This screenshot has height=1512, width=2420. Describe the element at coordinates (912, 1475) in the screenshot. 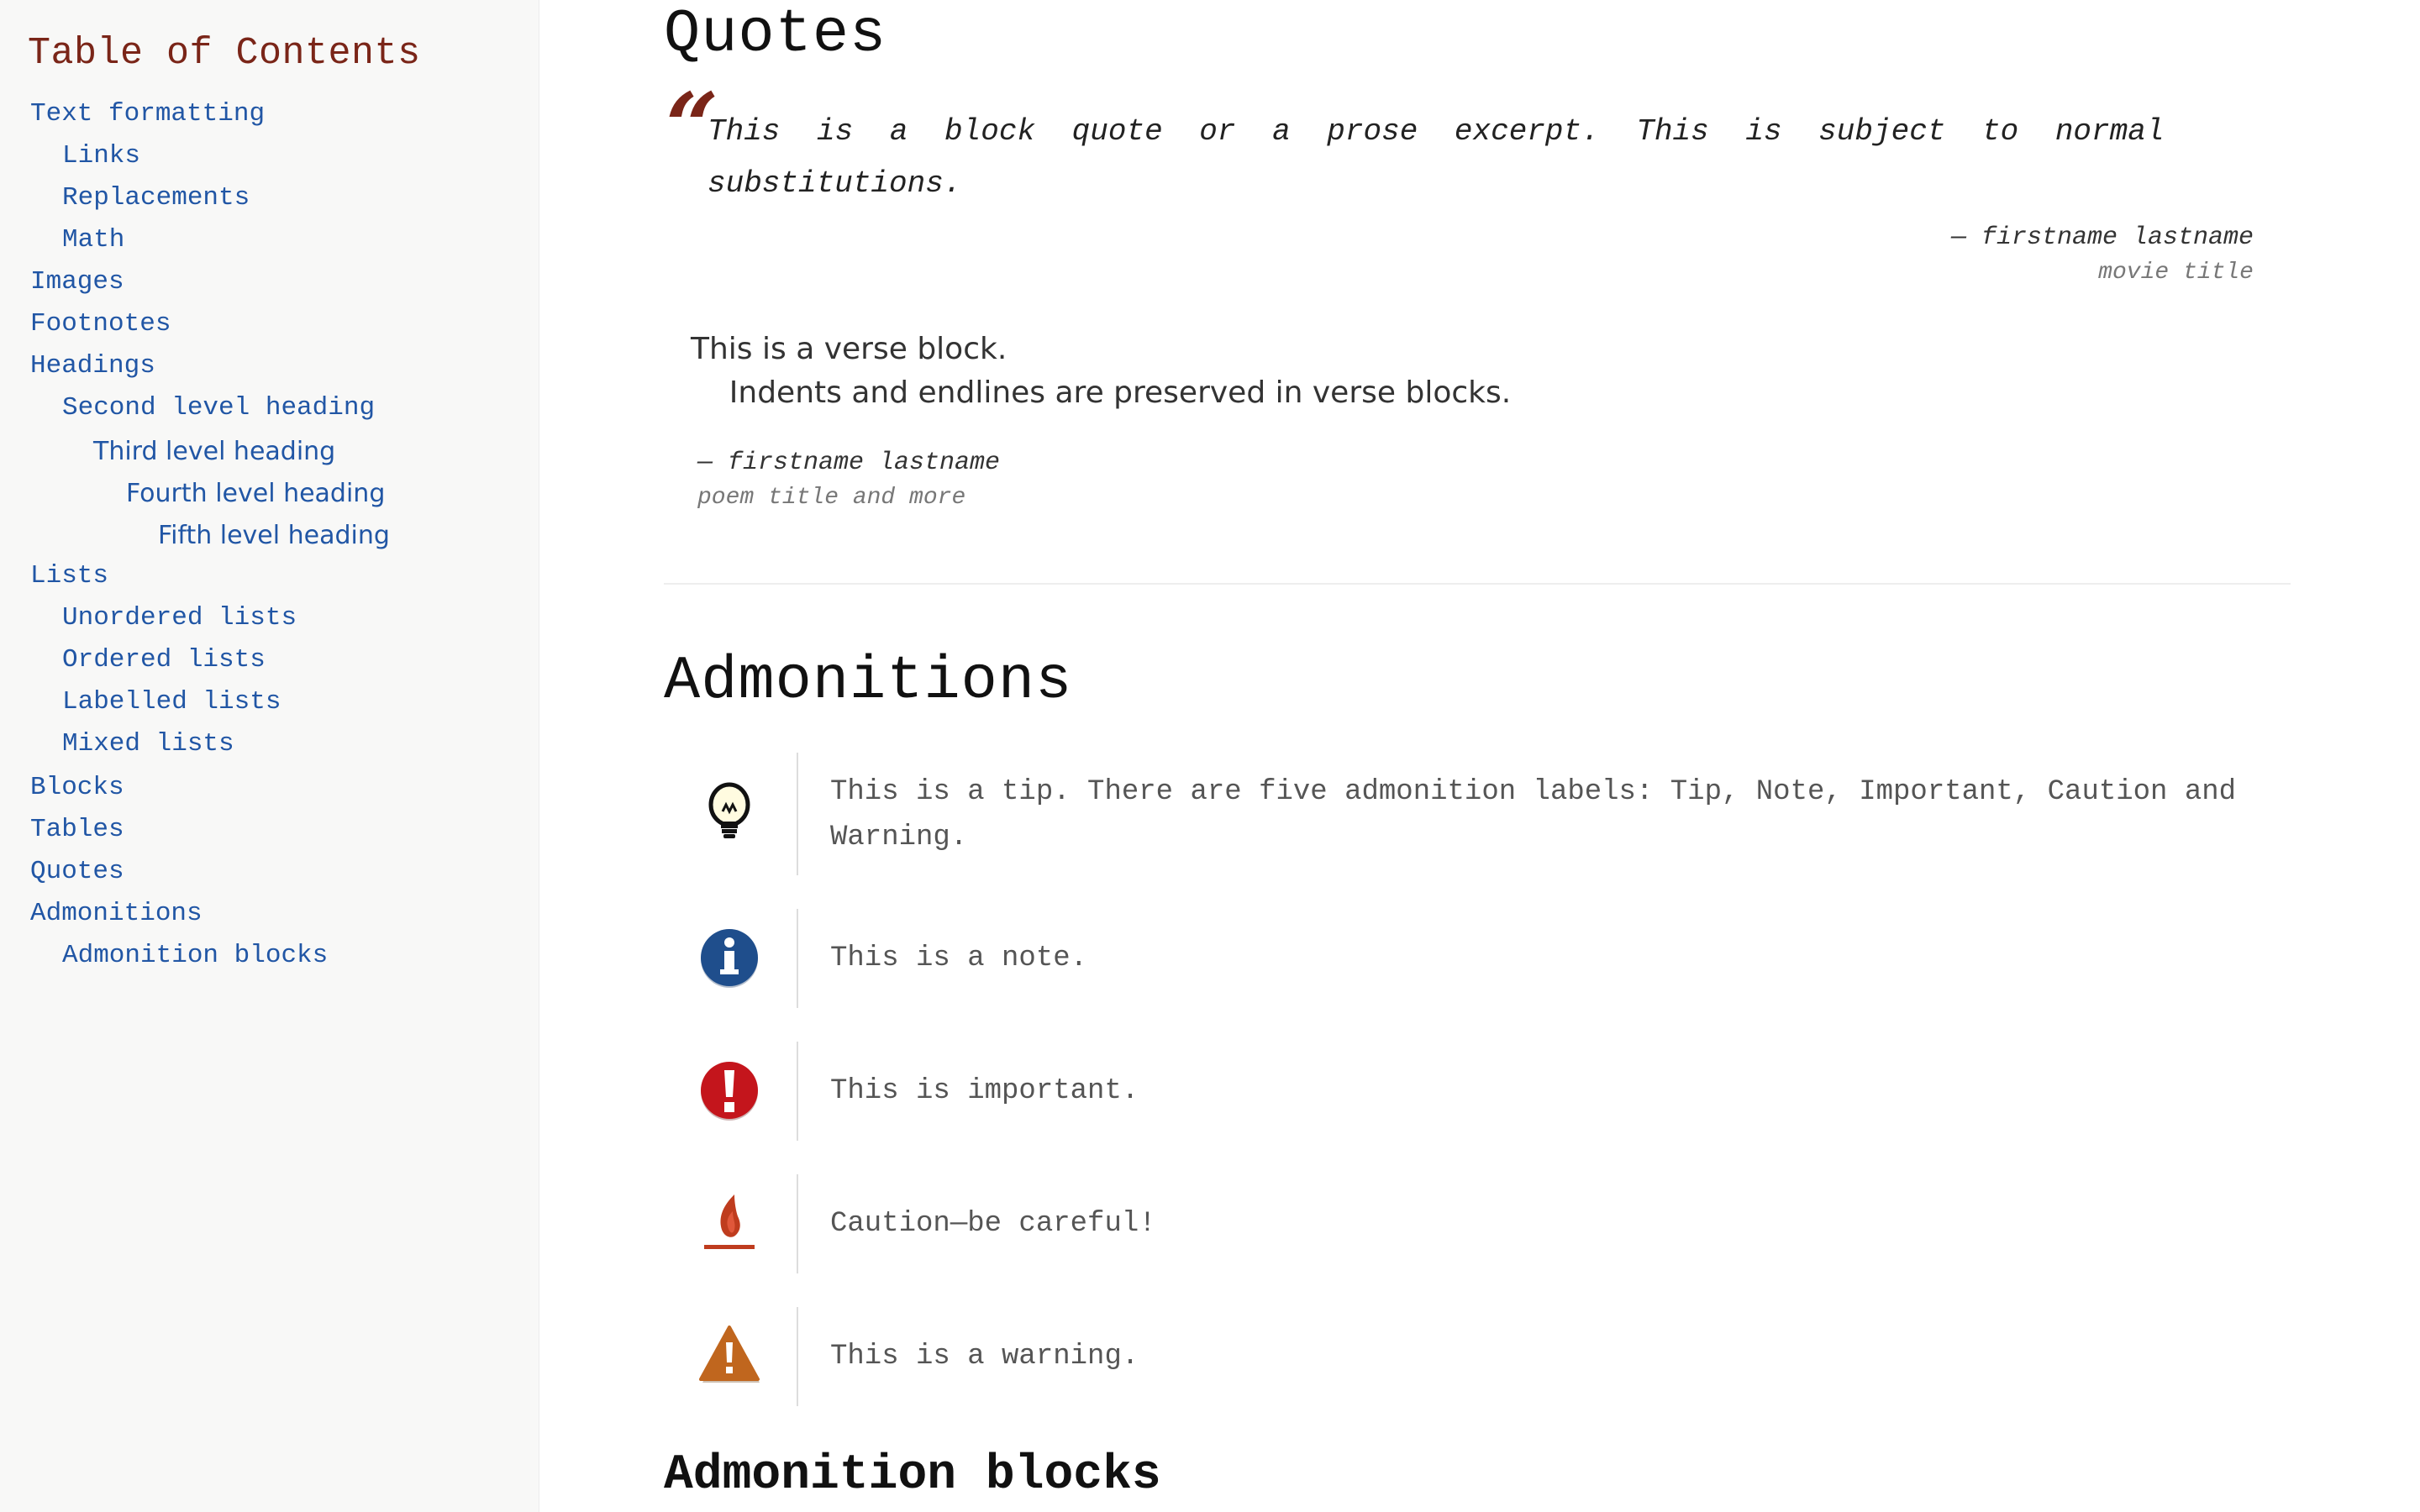

I see `admonition-blocks-heading: Admonition blocks` at that location.